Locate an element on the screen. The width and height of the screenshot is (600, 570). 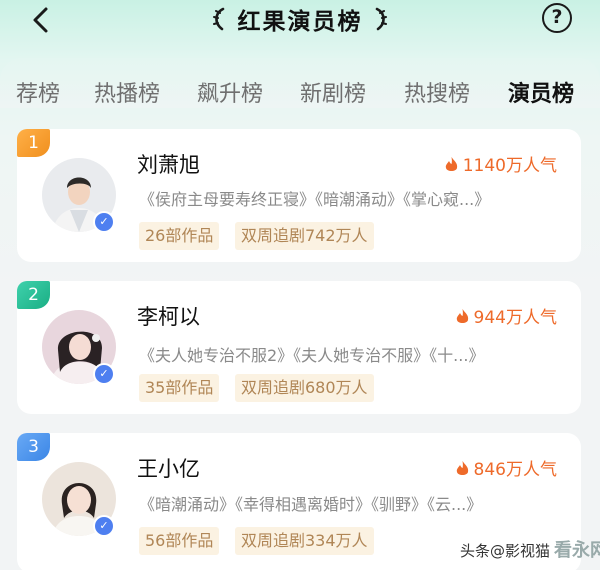
rank-badge: 3 is located at coordinates (33, 447).